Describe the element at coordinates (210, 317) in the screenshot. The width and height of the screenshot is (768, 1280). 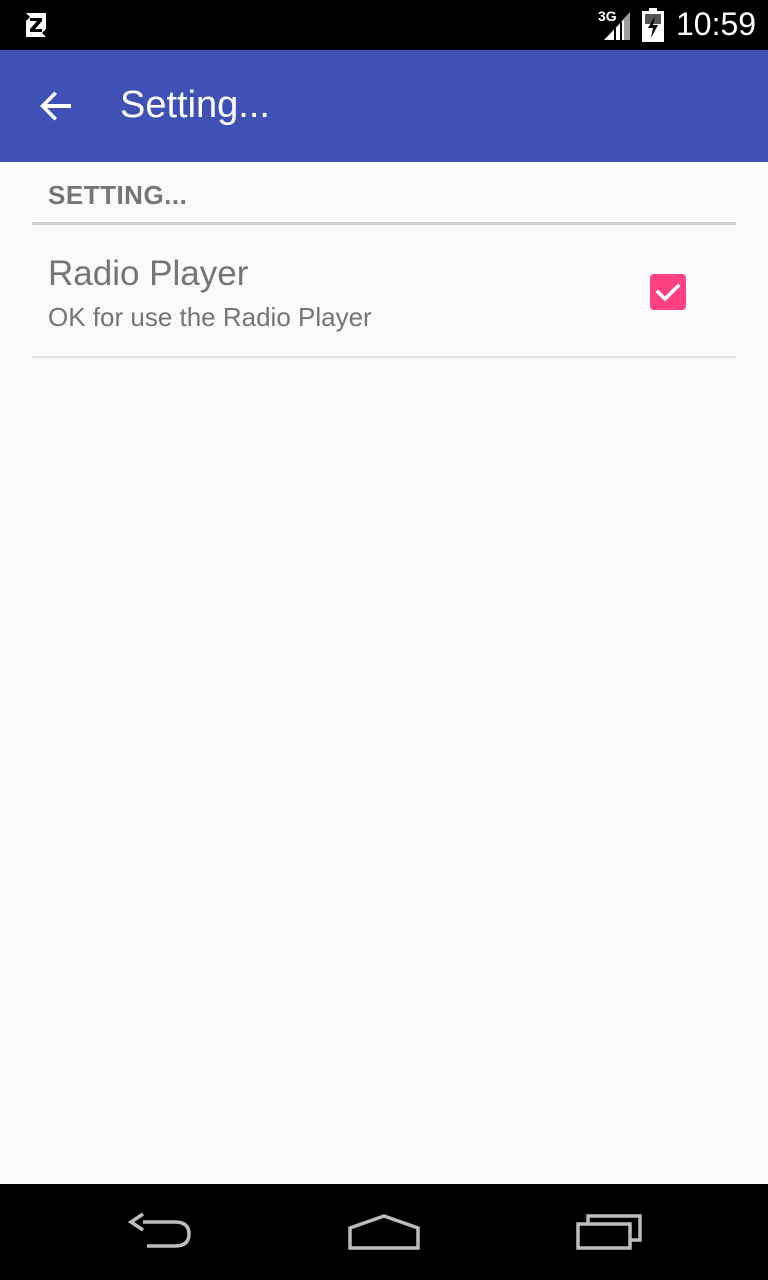
I see `preference-summary: OK for use the Radio Player` at that location.